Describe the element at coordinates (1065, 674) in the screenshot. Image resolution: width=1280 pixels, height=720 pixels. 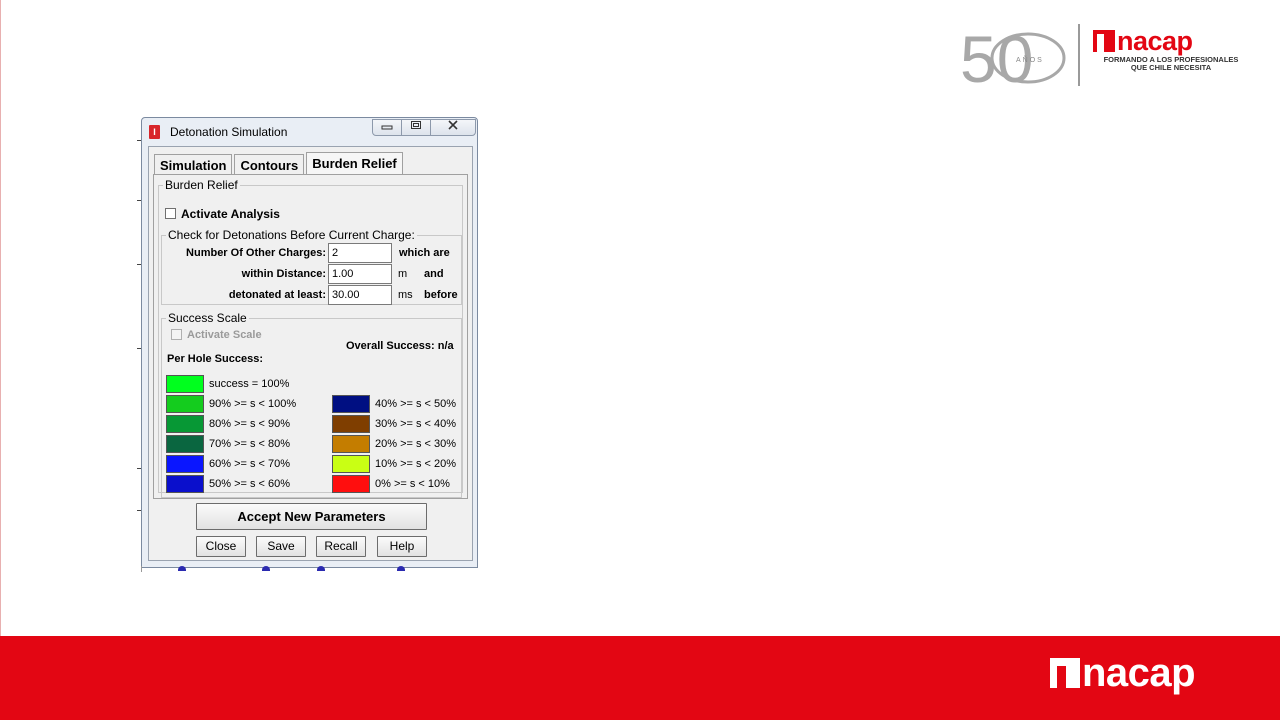
I see `inacap-footer-mark-icon` at that location.